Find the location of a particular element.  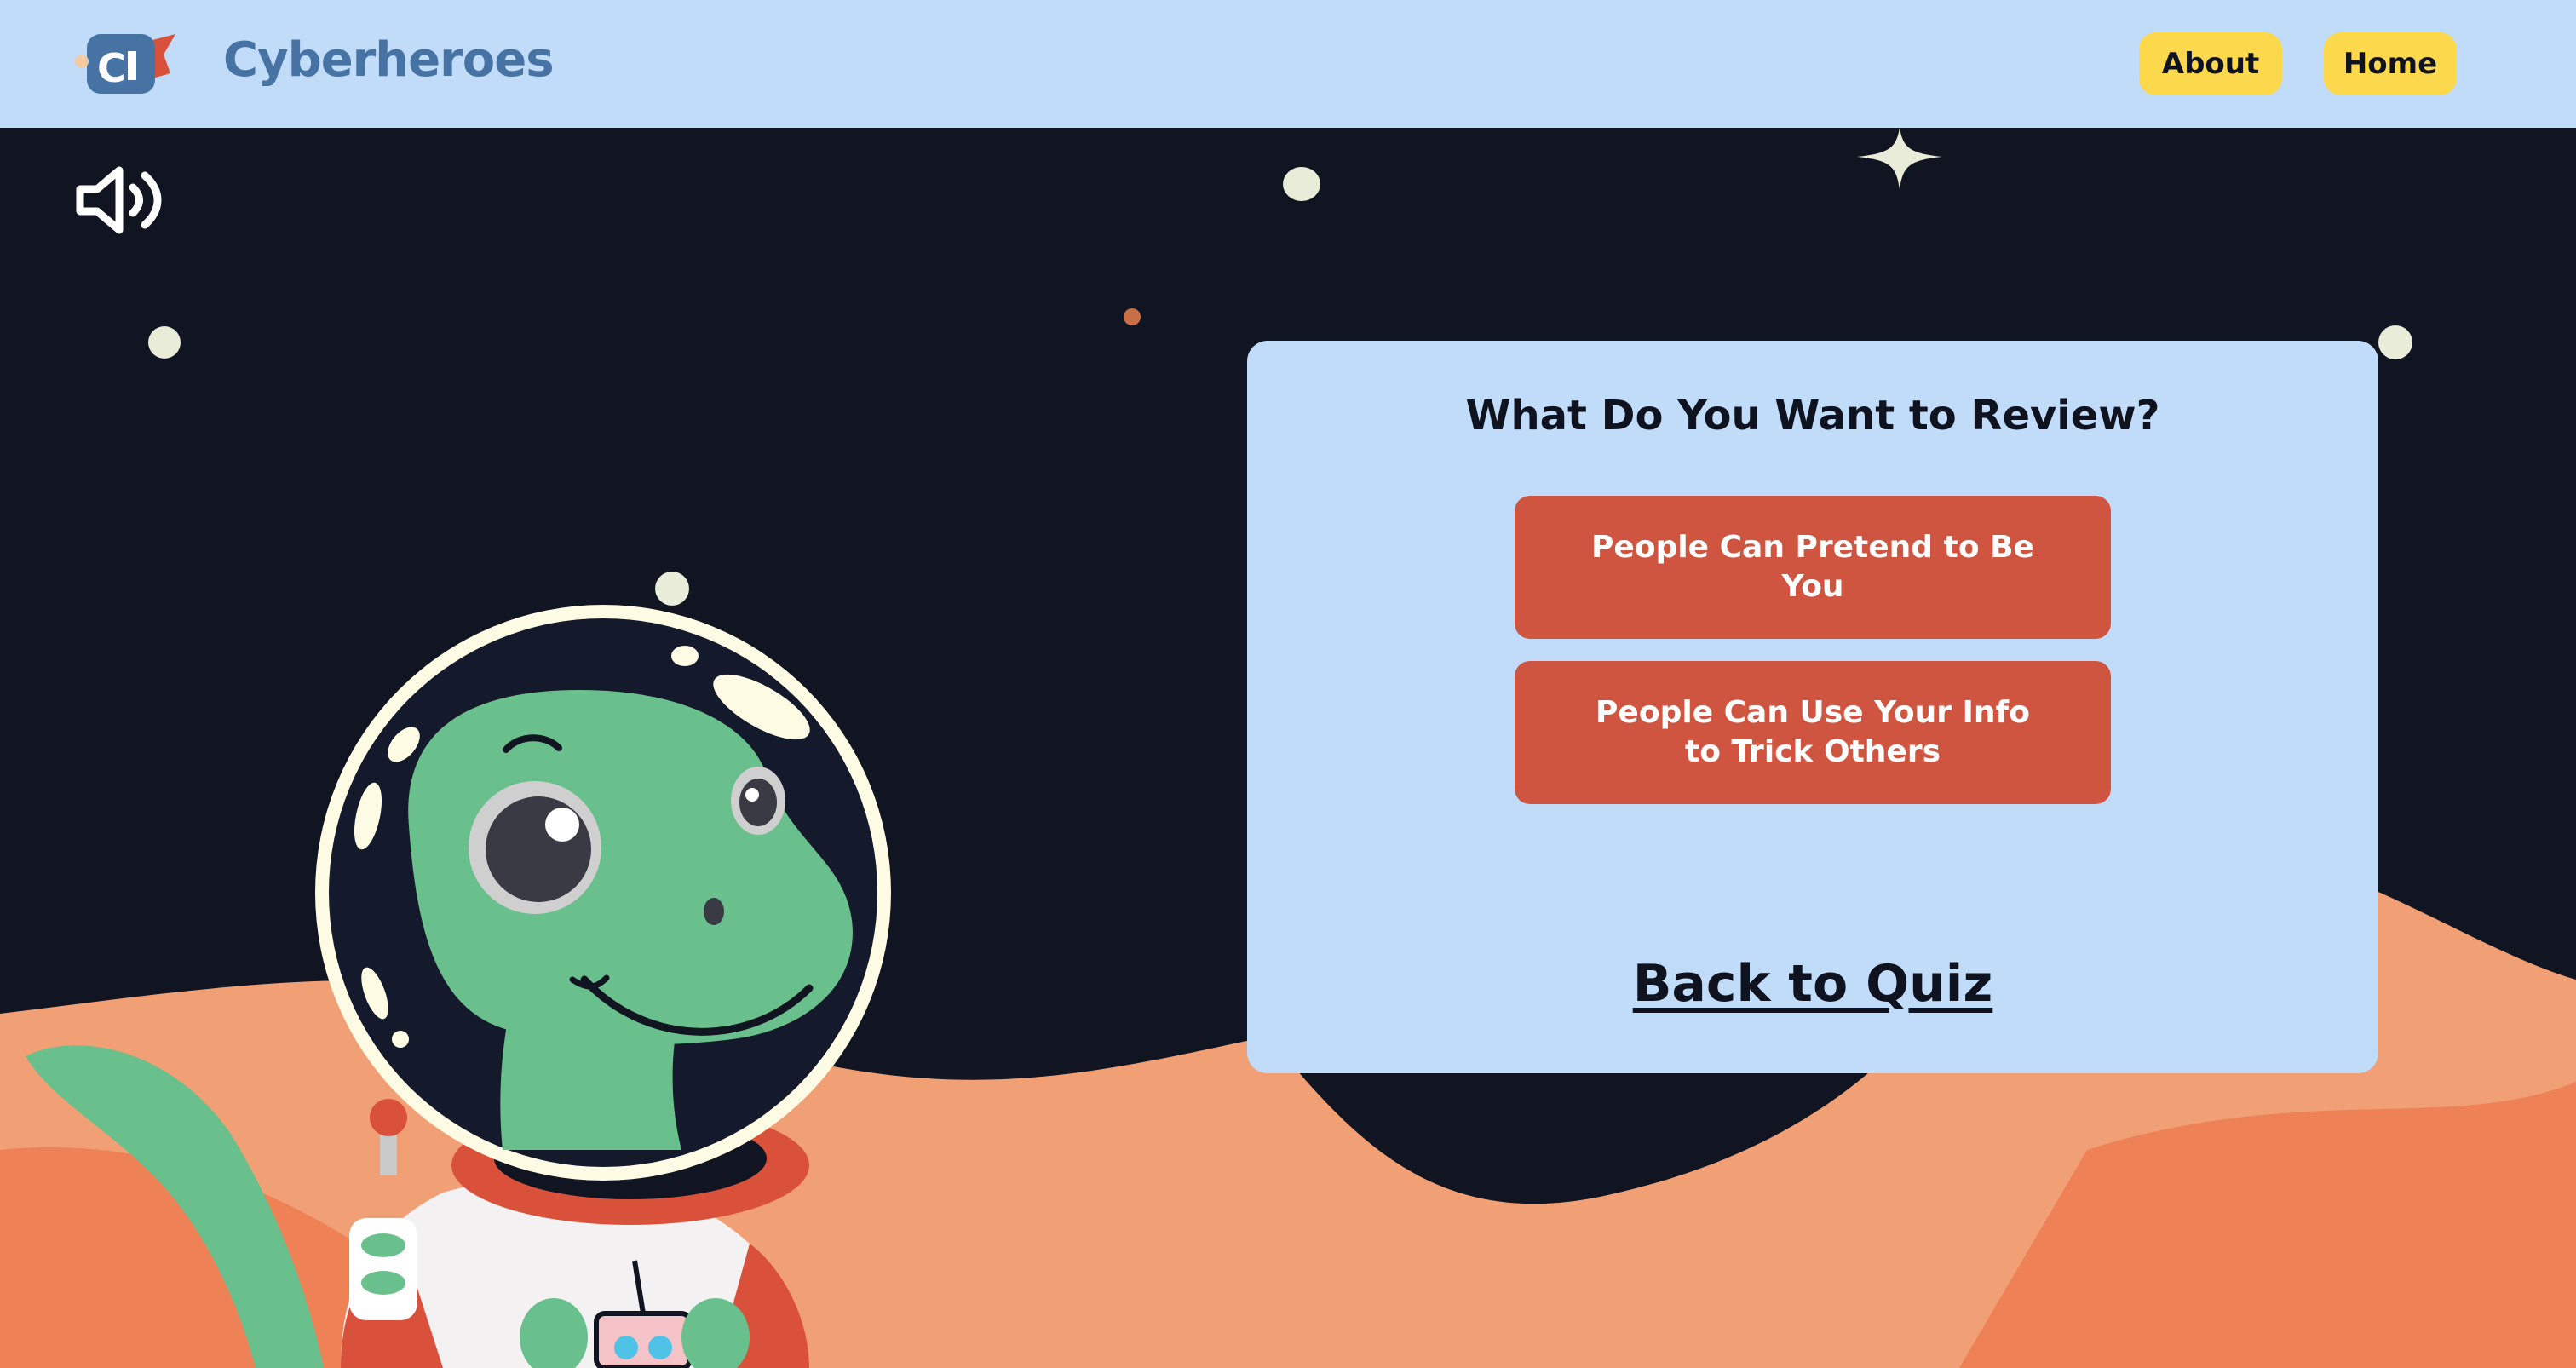

review-option-pretend-button: People Can Pretend to Be You is located at coordinates (1813, 567).